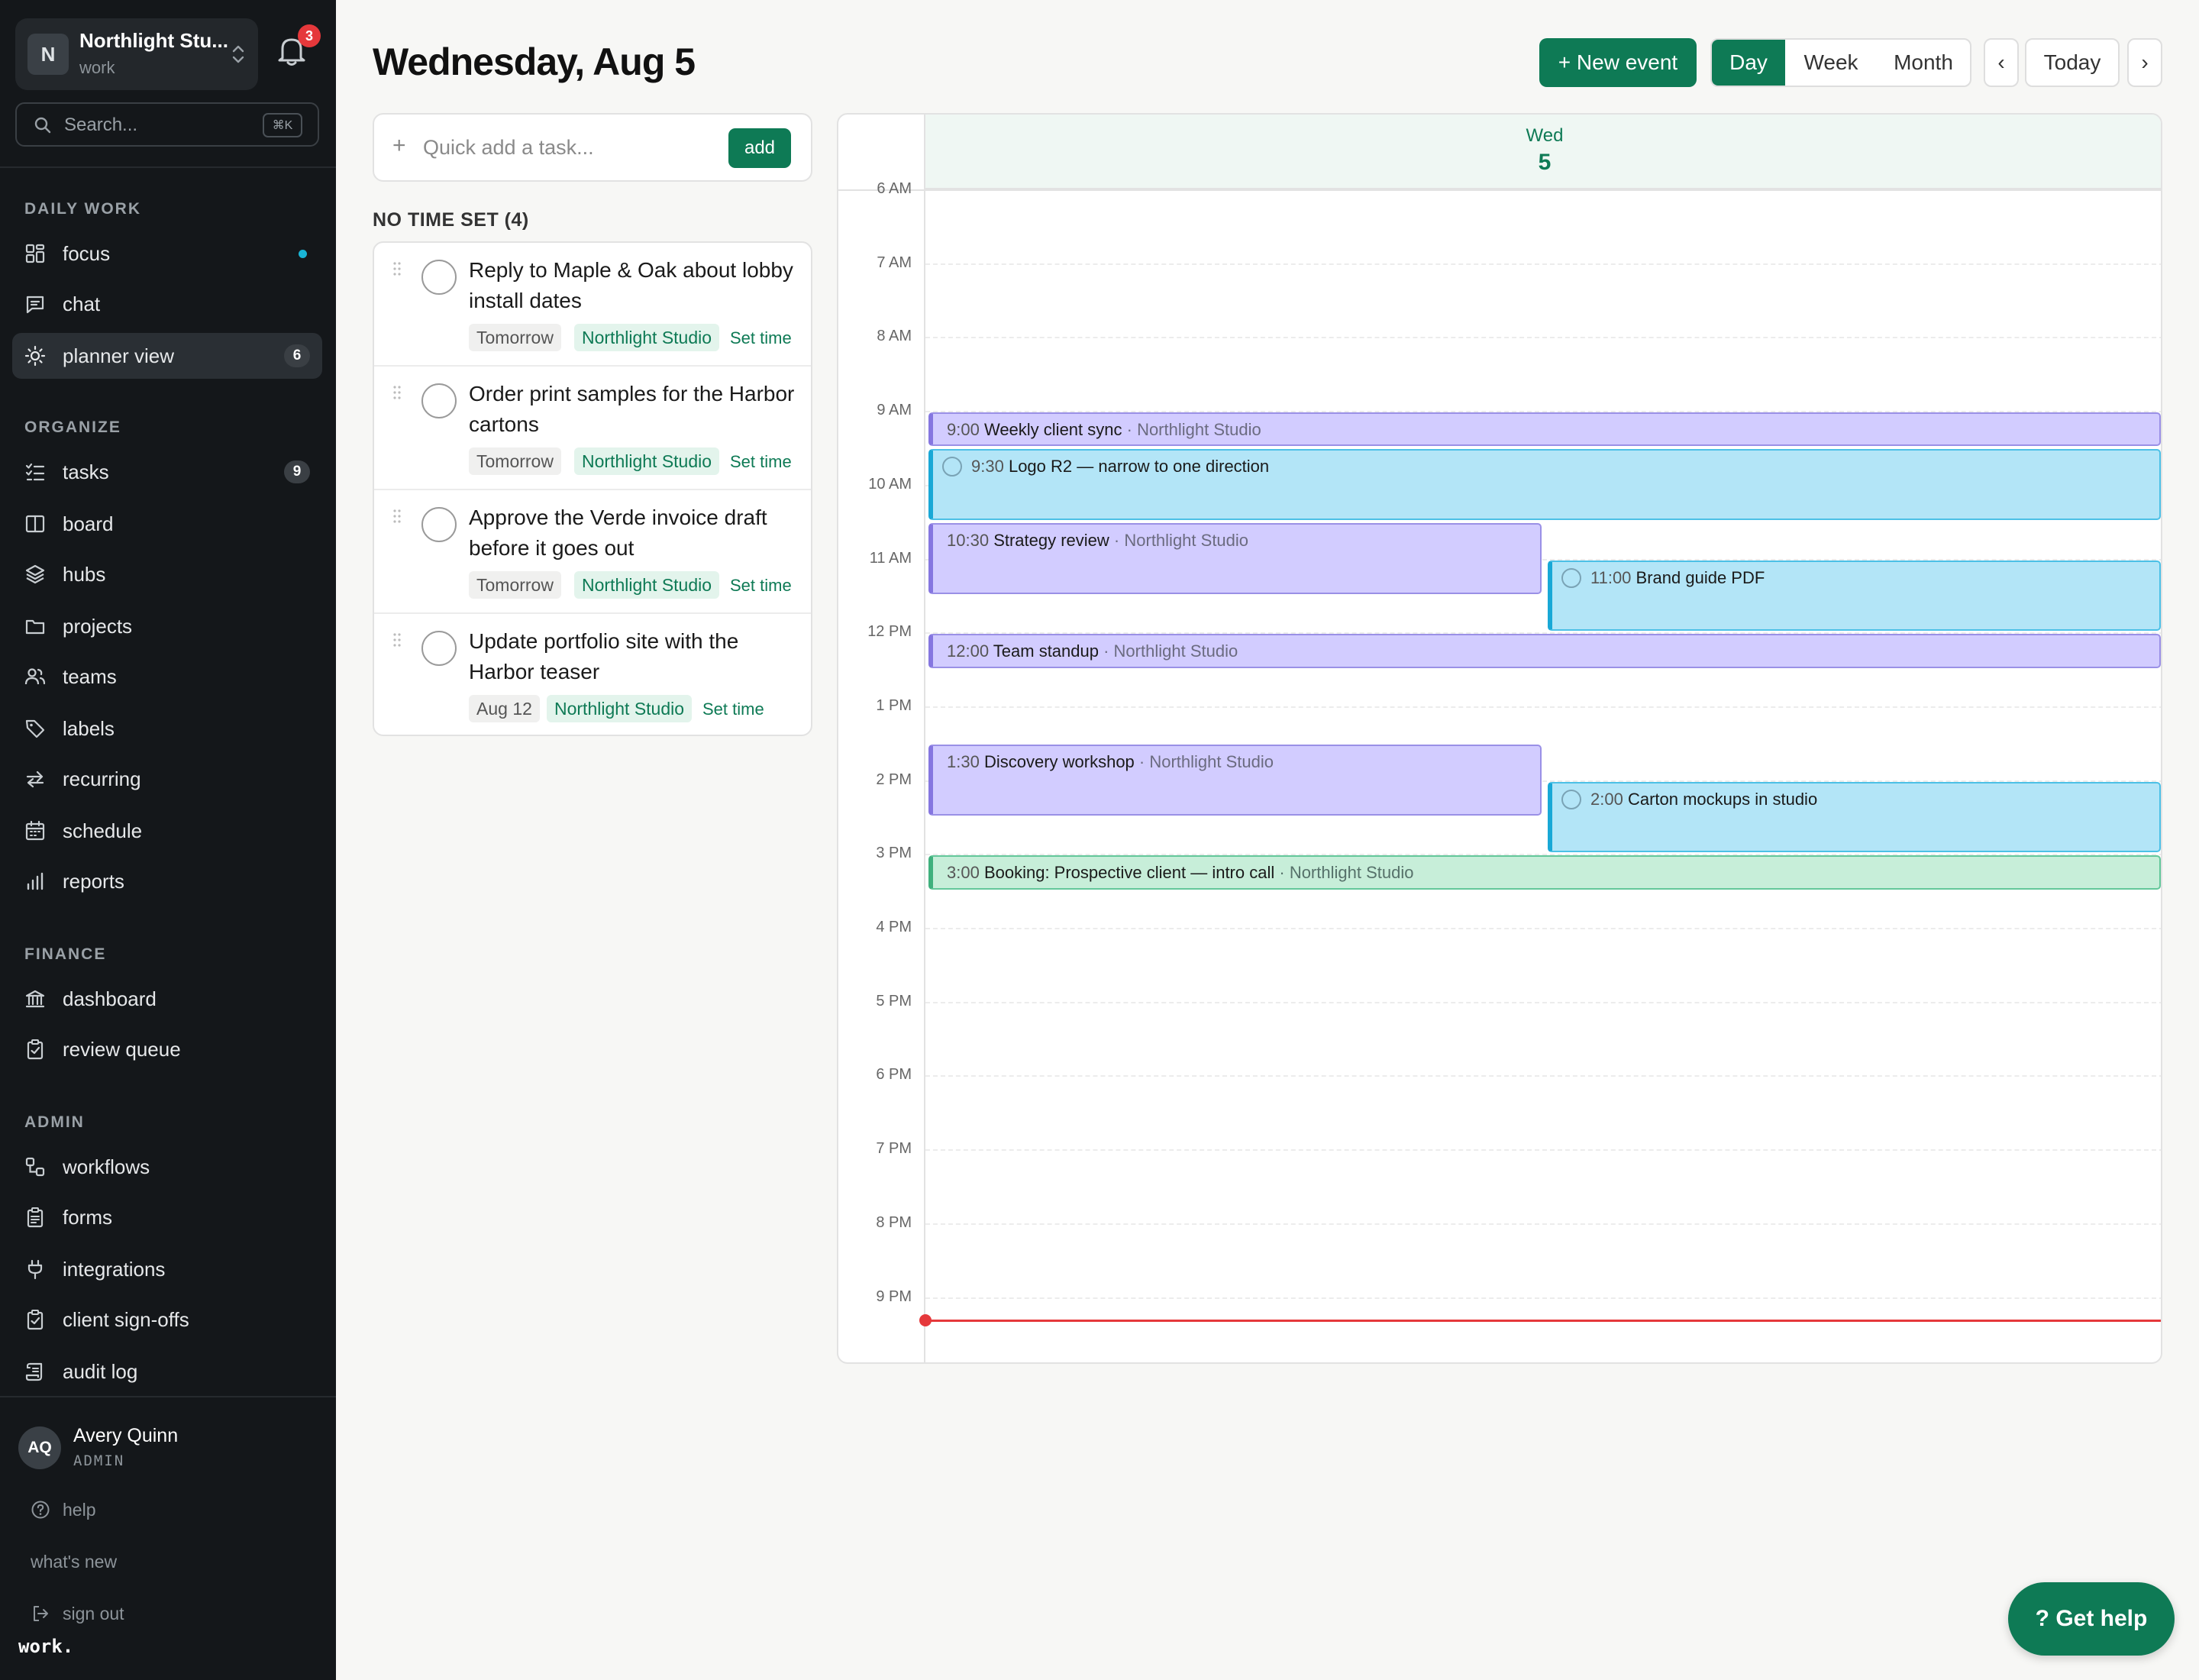 Image resolution: width=2199 pixels, height=1680 pixels. I want to click on event-time: 9:00, so click(964, 430).